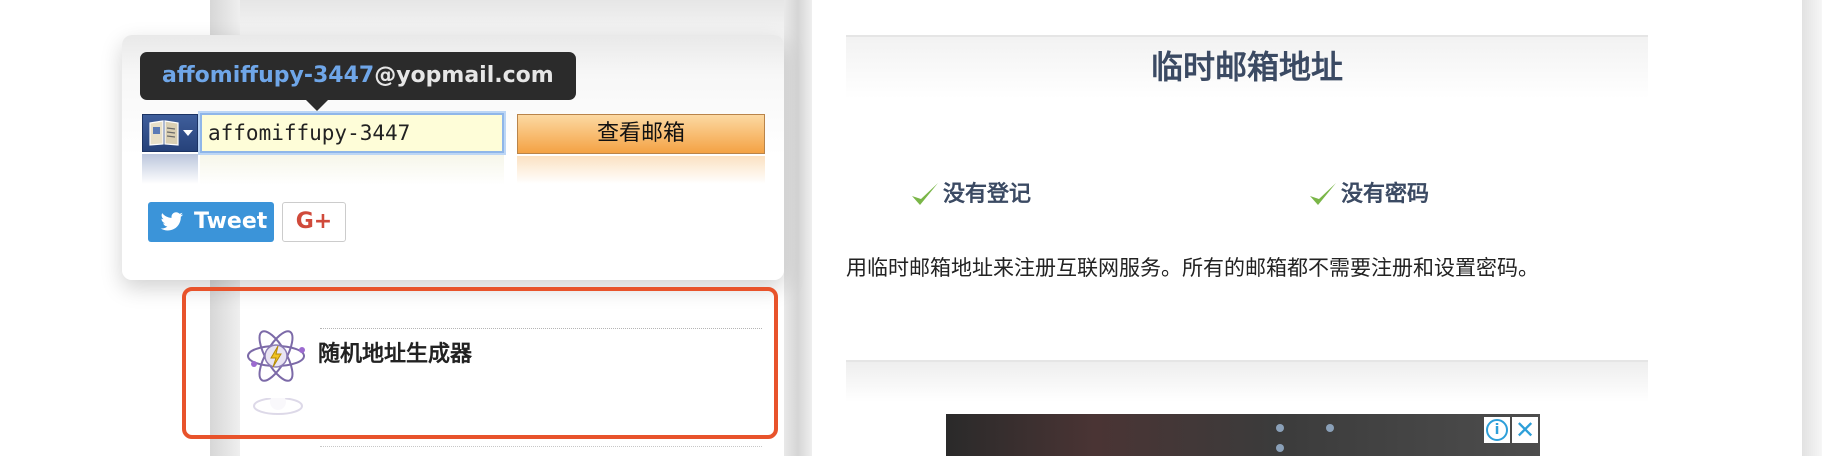 This screenshot has width=1822, height=456. What do you see at coordinates (278, 406) in the screenshot?
I see `atom-reflection` at bounding box center [278, 406].